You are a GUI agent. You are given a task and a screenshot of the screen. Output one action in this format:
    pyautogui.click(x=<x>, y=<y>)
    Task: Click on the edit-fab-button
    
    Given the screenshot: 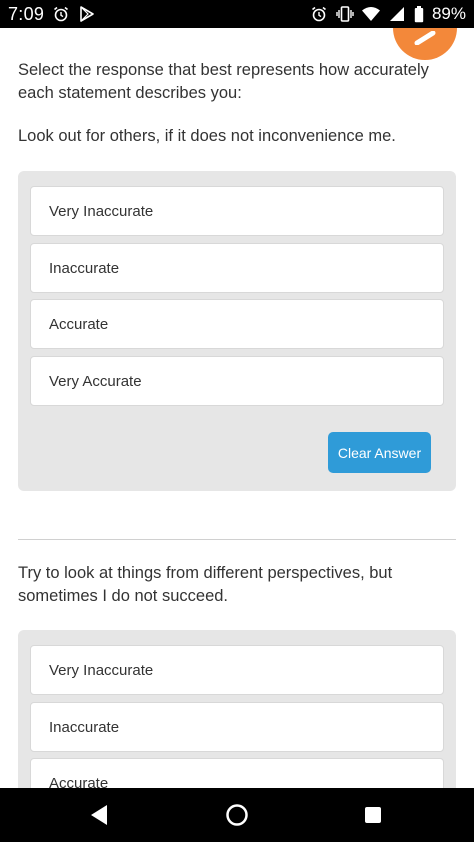 What is the action you would take?
    pyautogui.click(x=425, y=44)
    